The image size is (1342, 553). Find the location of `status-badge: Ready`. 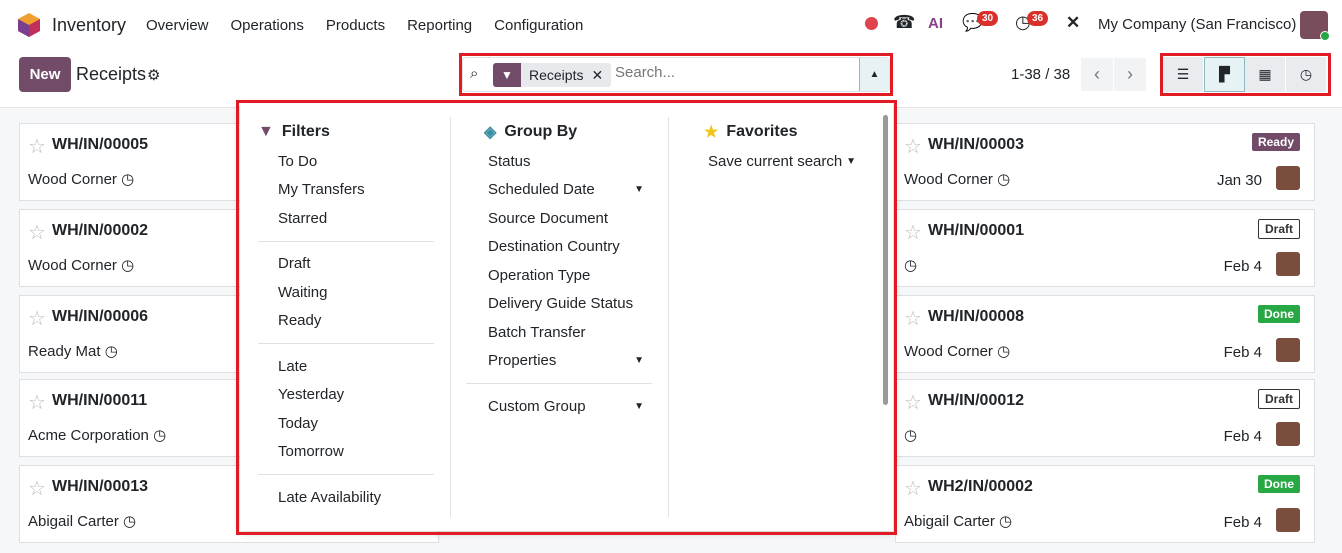

status-badge: Ready is located at coordinates (1275, 142).